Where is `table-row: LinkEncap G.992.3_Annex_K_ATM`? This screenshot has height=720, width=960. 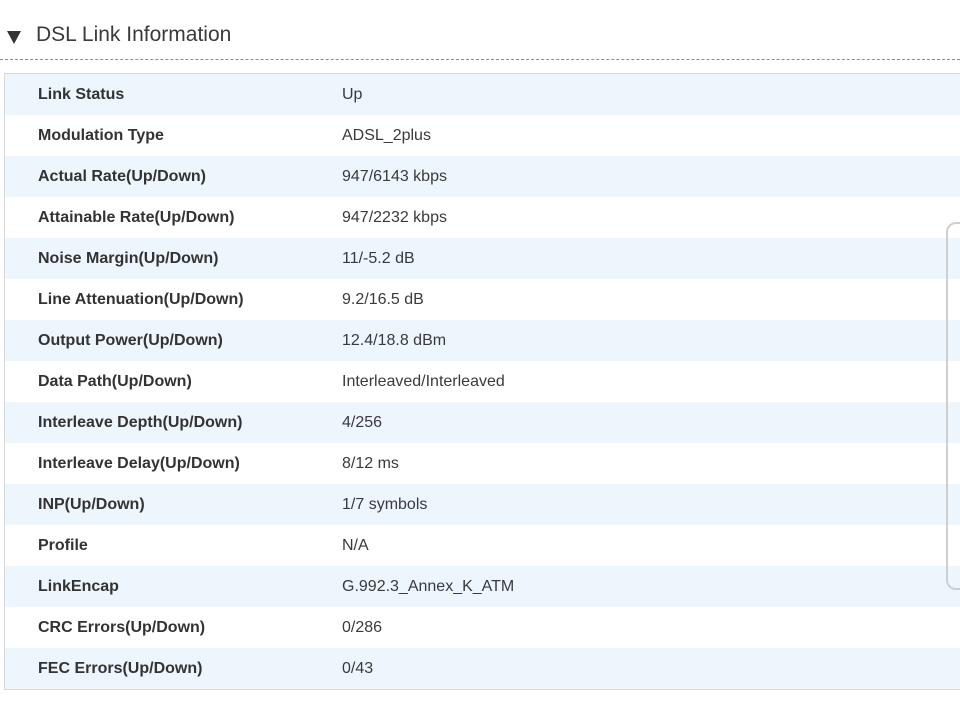 table-row: LinkEncap G.992.3_Annex_K_ATM is located at coordinates (482, 586).